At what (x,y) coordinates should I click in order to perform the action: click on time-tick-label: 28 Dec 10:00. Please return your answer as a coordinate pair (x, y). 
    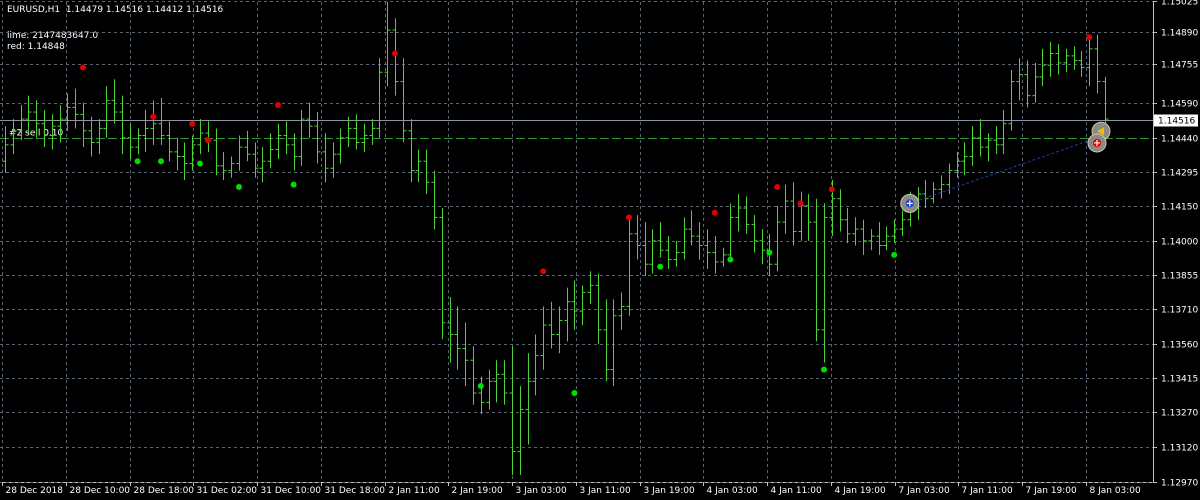
    Looking at the image, I should click on (100, 491).